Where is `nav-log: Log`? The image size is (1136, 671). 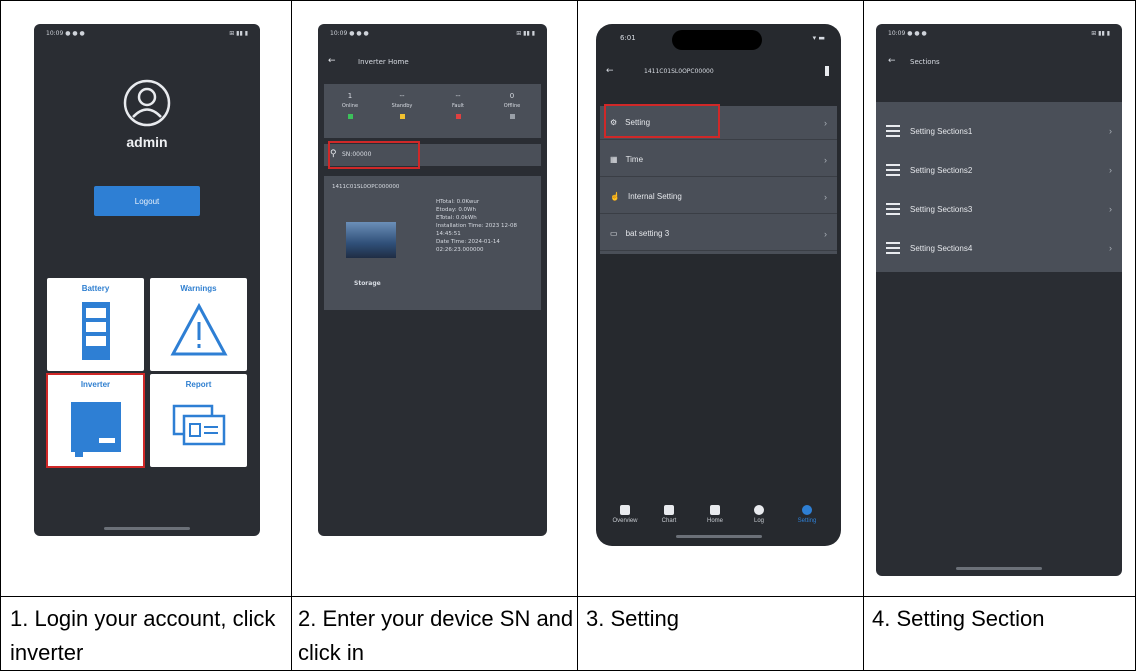 nav-log: Log is located at coordinates (759, 514).